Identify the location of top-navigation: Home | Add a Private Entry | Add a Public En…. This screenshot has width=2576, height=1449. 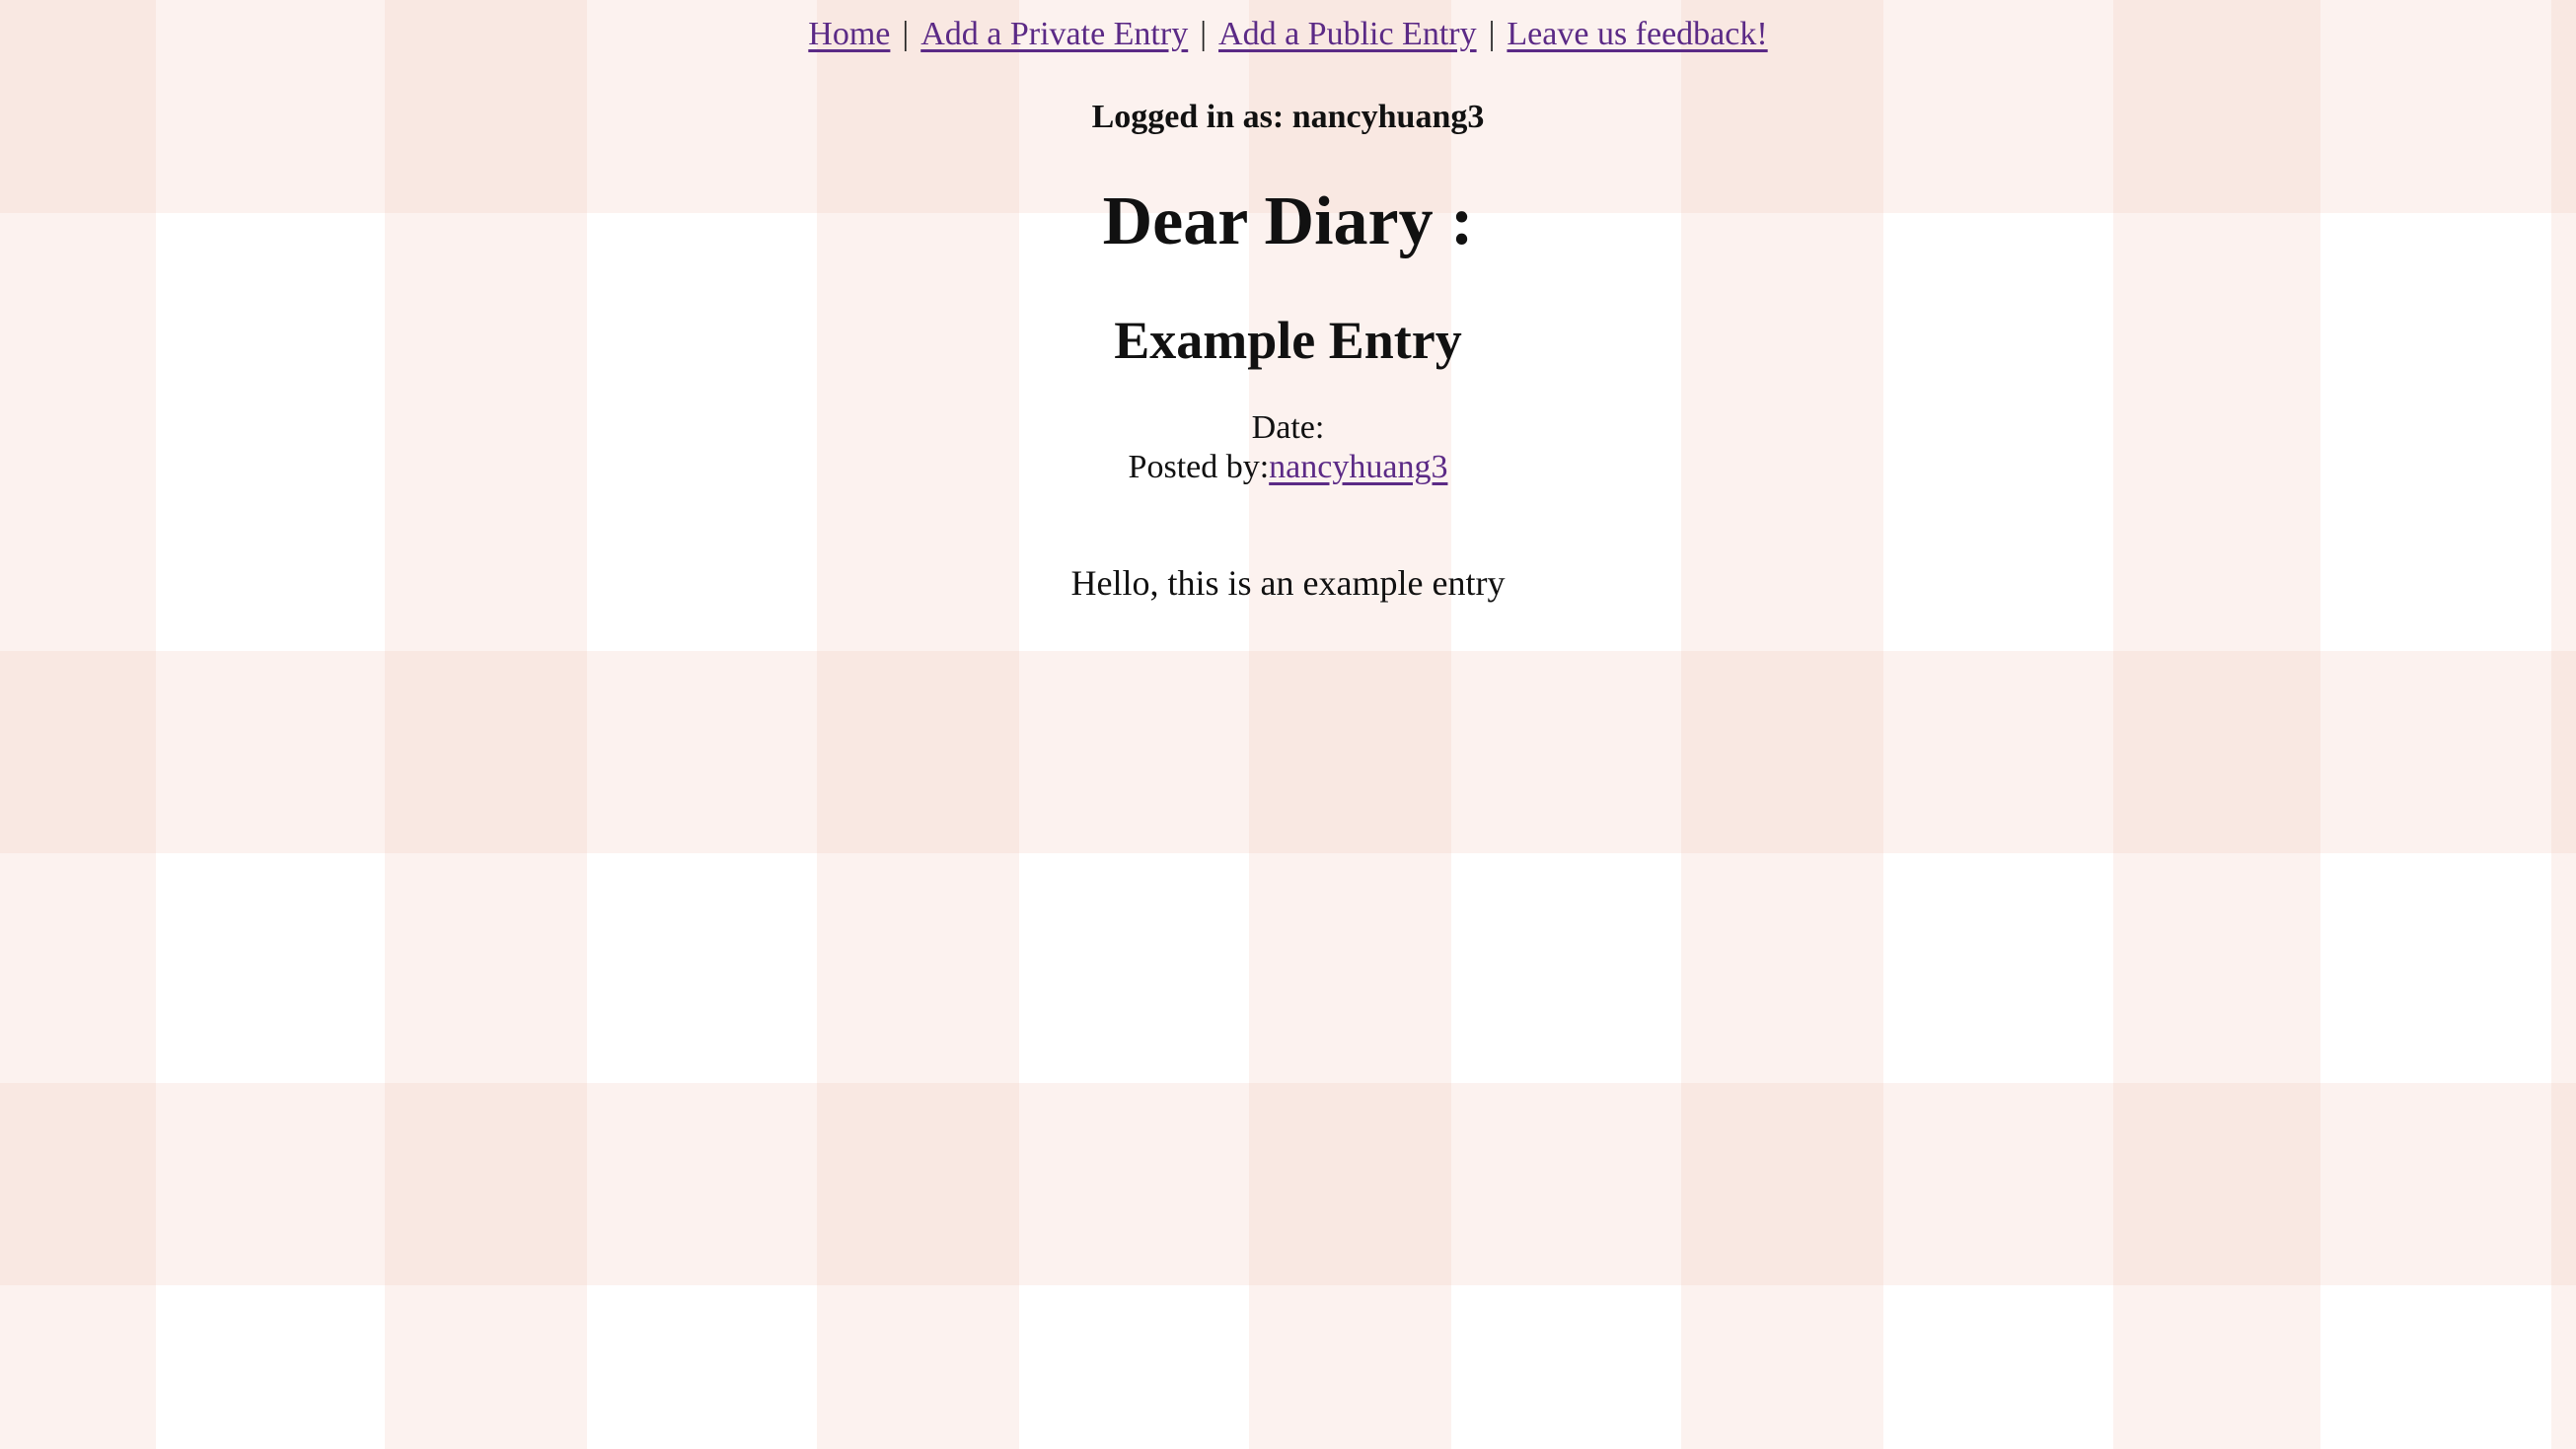
(1288, 34).